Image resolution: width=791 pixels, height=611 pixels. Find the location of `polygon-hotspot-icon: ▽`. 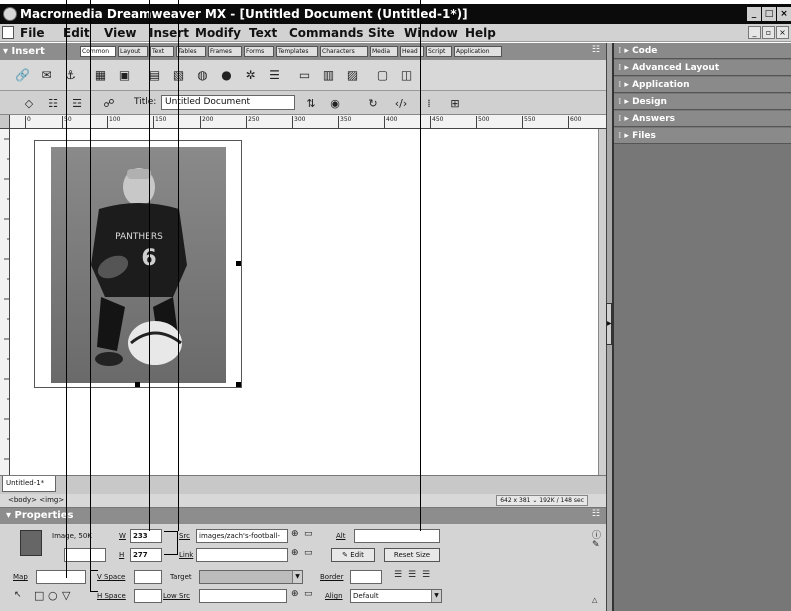

polygon-hotspot-icon: ▽ is located at coordinates (66, 595).